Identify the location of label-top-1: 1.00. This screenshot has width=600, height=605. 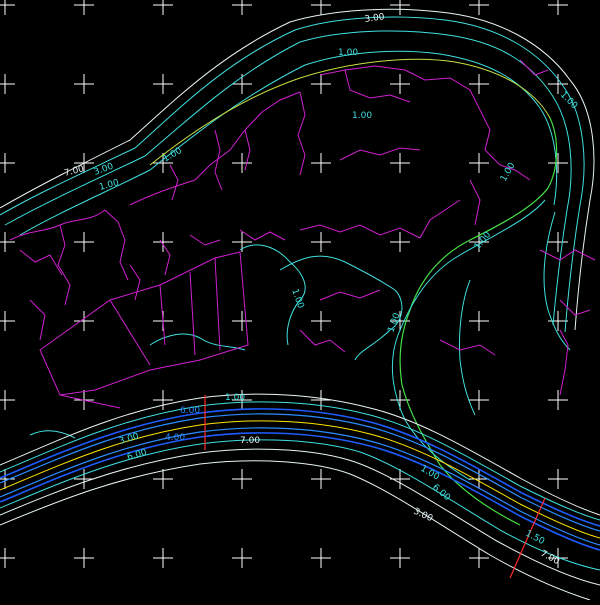
(348, 53).